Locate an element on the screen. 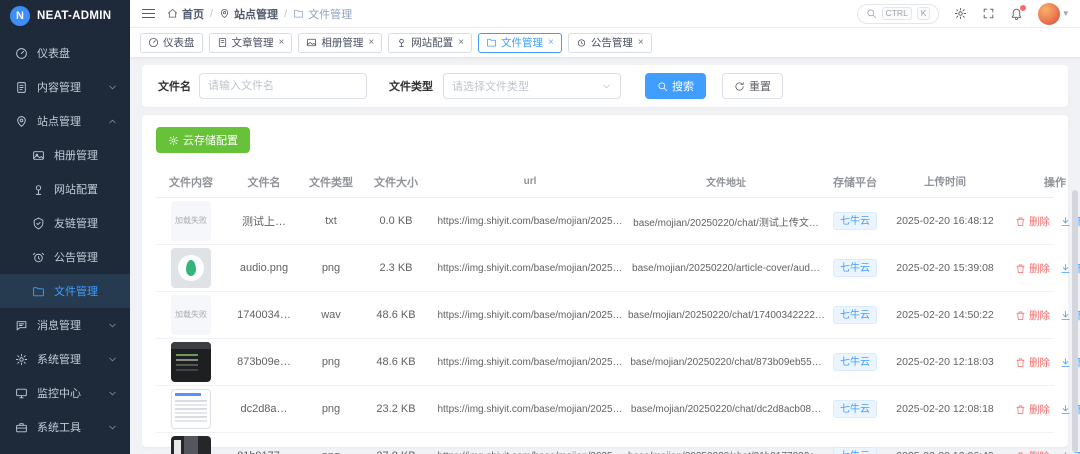 The height and width of the screenshot is (454, 1080). file-type-select: 请选择文件类型 is located at coordinates (532, 86).